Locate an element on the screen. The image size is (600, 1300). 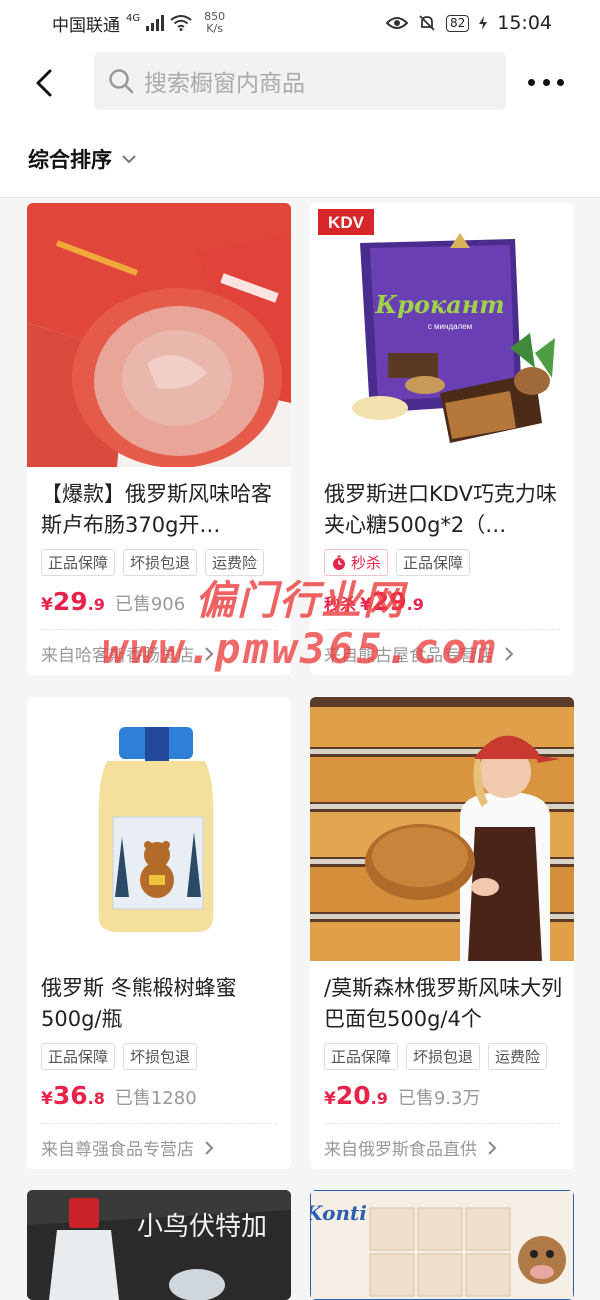
sort-dropdown: 综合排序 is located at coordinates (82, 159).